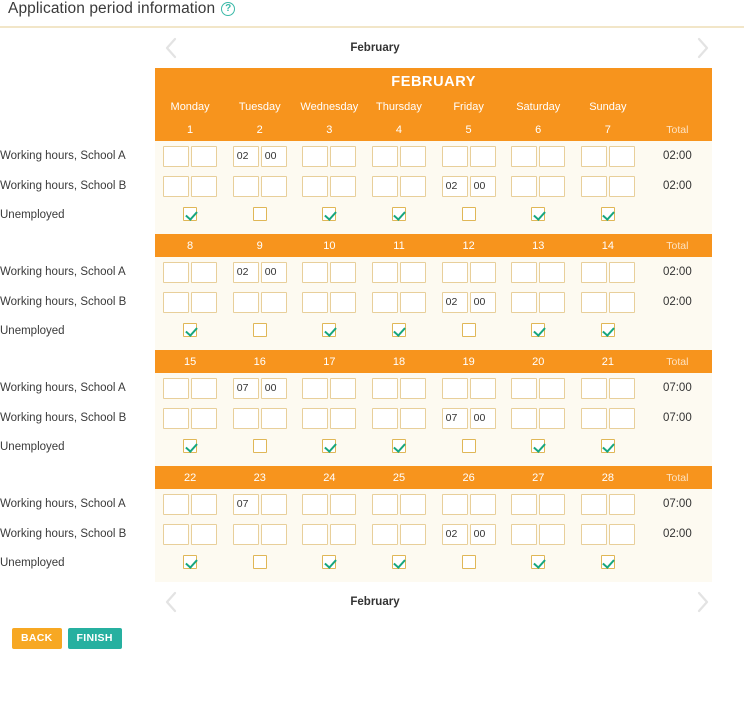 This screenshot has height=719, width=750. Describe the element at coordinates (399, 361) in the screenshot. I see `date-cell-18: 18` at that location.